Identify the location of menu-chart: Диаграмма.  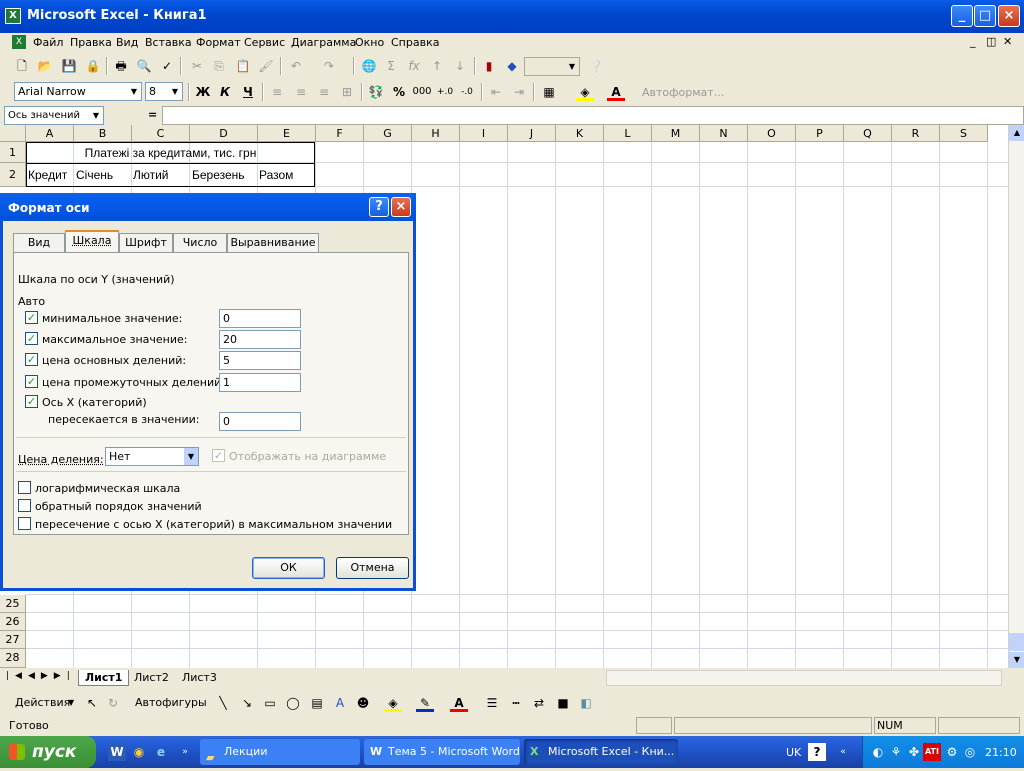
(323, 42).